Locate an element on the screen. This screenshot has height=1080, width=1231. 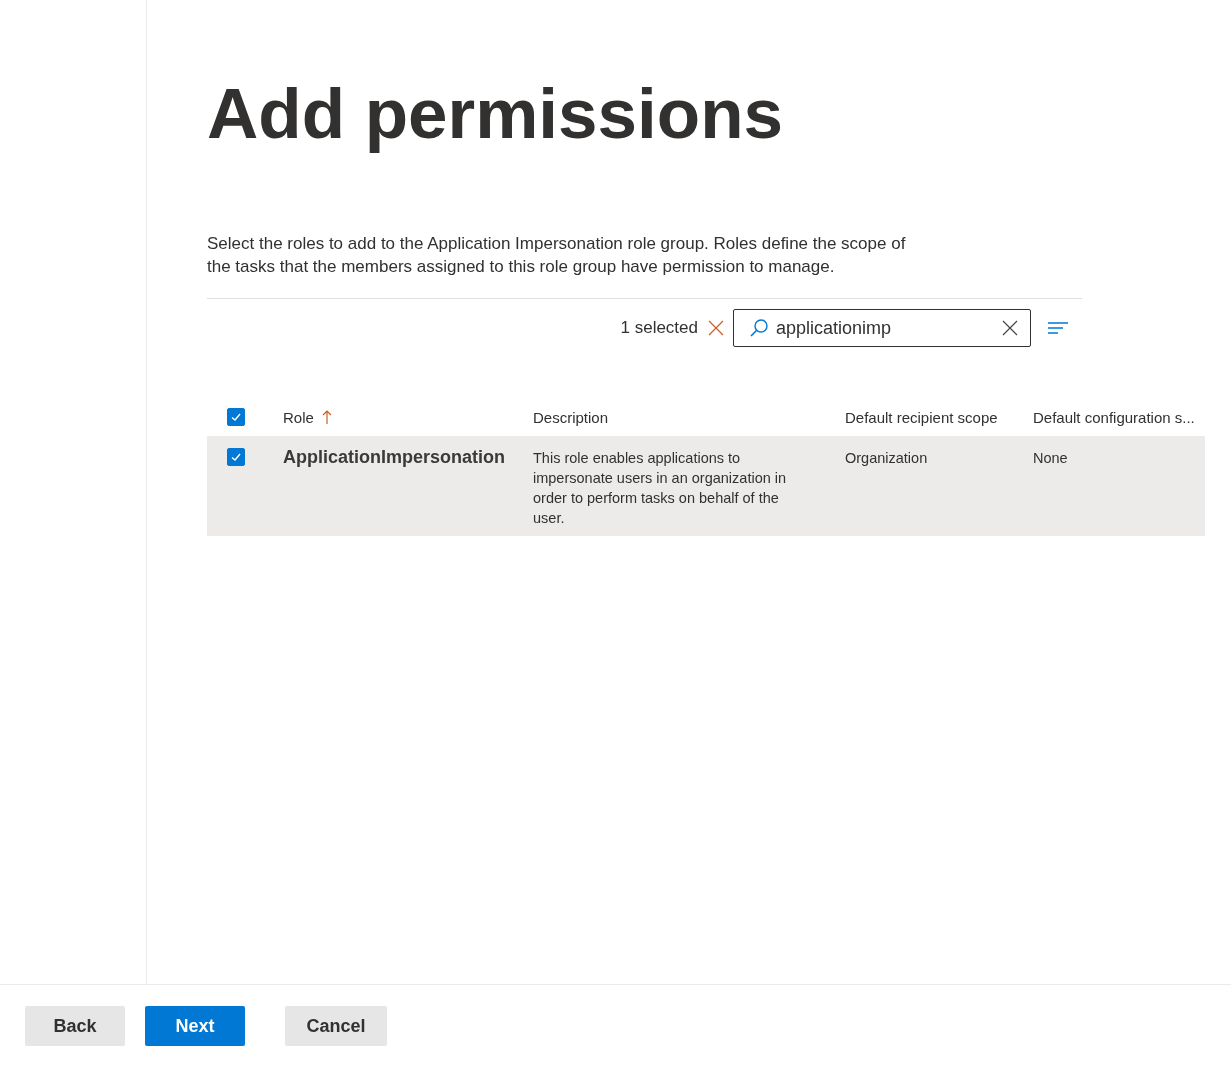
select-all-checkbox is located at coordinates (236, 417).